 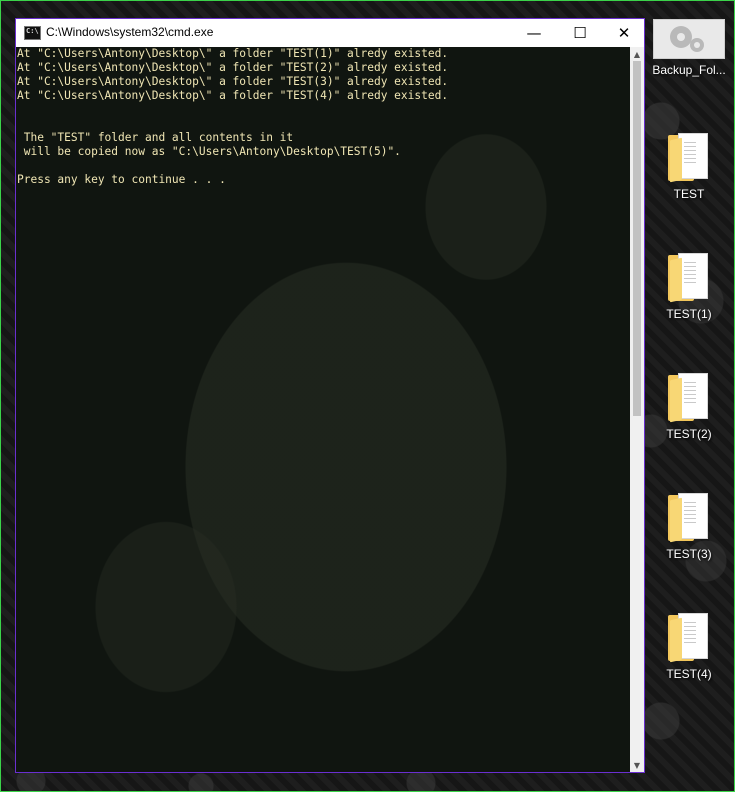 I want to click on desktop-icon-test: TEST, so click(x=689, y=166).